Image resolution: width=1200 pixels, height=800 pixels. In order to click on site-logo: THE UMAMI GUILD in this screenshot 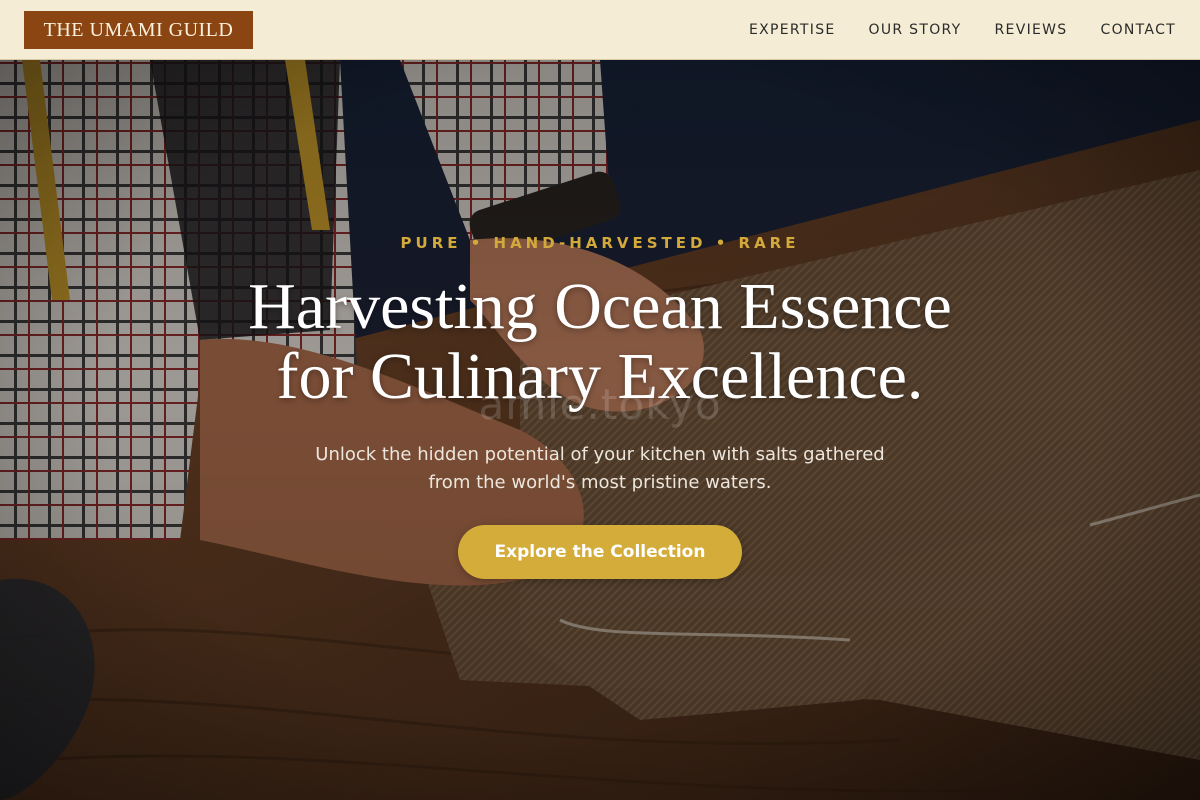, I will do `click(138, 30)`.